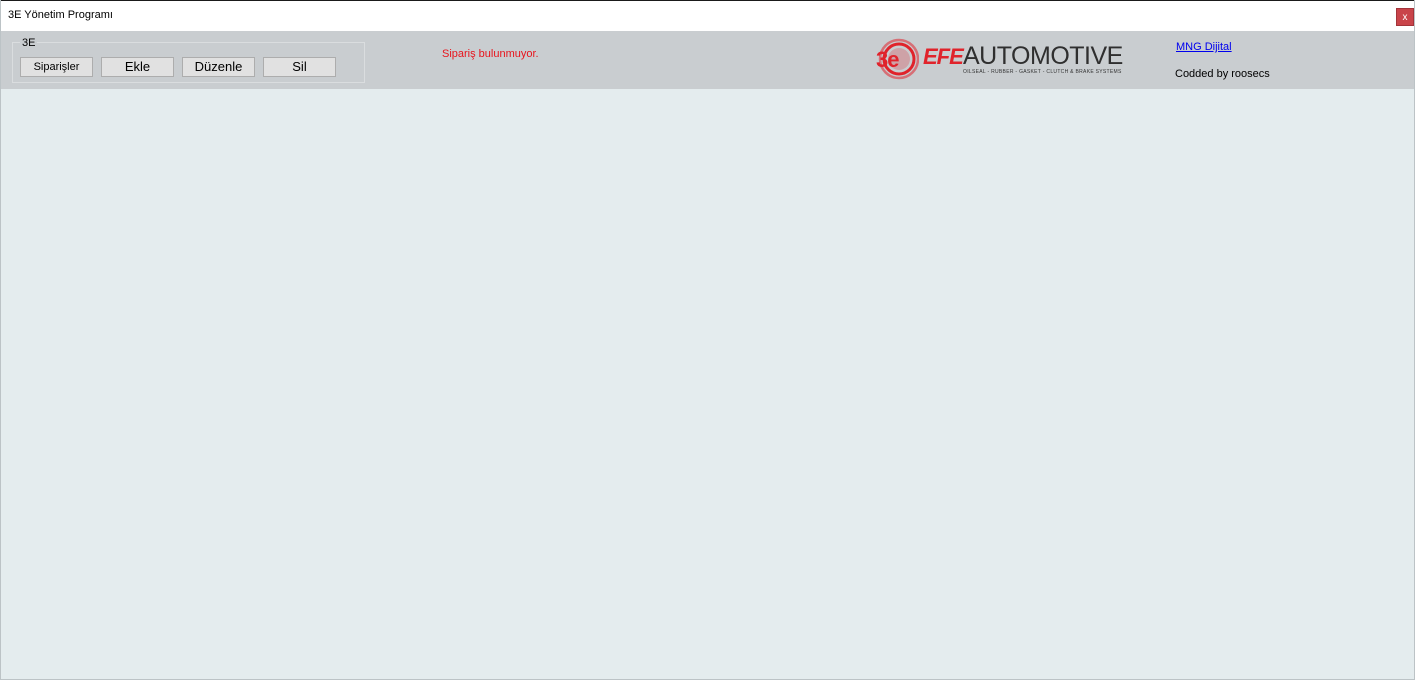 The height and width of the screenshot is (680, 1415). I want to click on orders-button: Siparişler, so click(56, 67).